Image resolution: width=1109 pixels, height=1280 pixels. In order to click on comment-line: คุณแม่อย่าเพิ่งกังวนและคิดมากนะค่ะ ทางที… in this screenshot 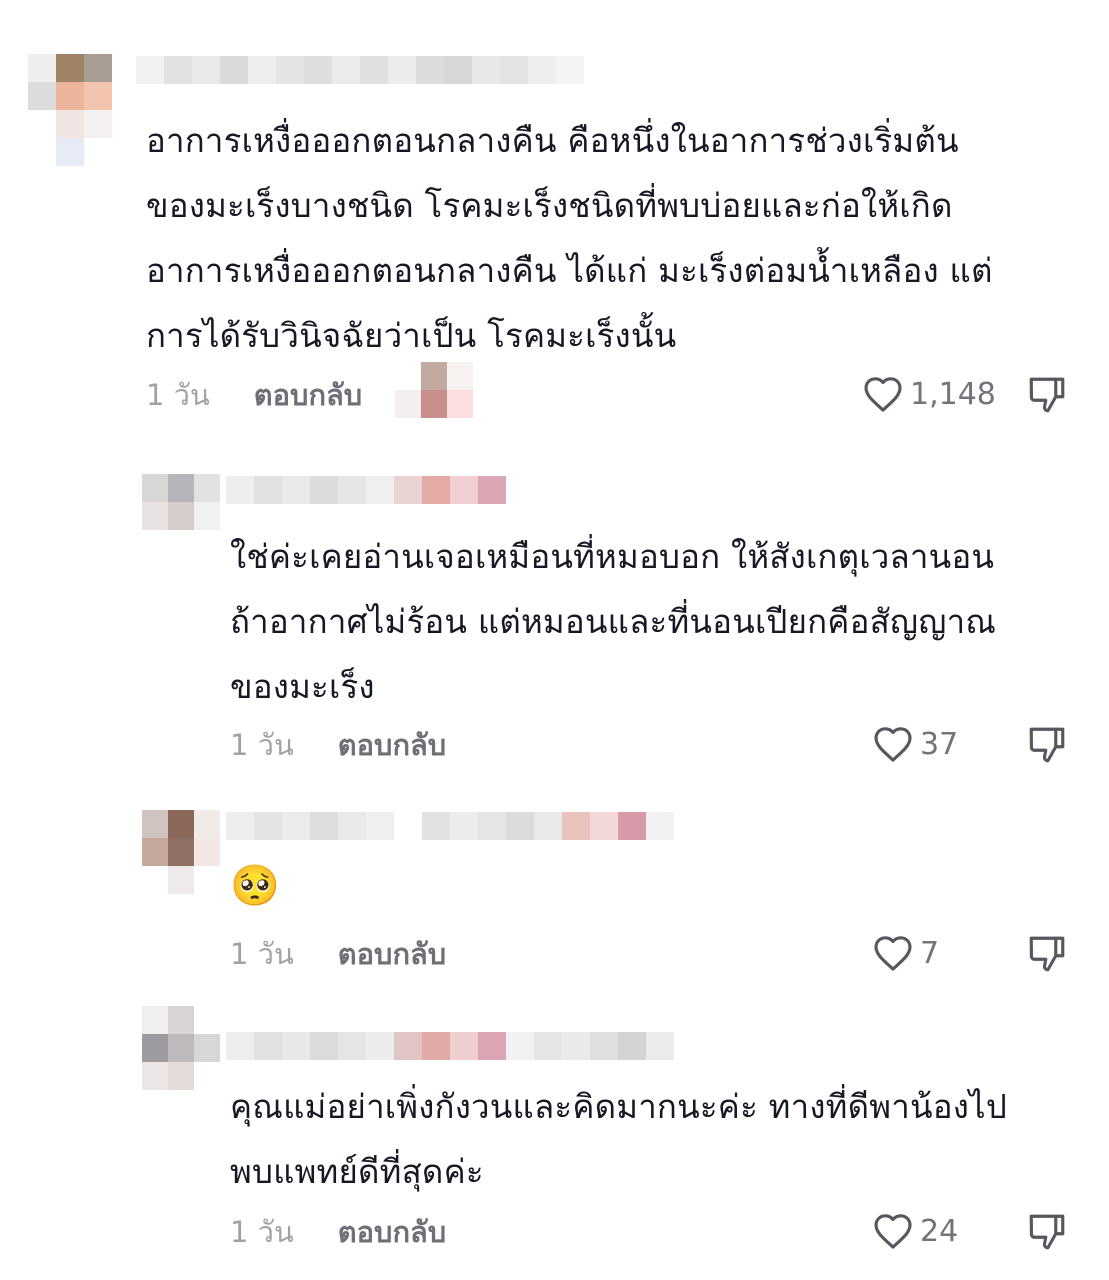, I will do `click(618, 1106)`.